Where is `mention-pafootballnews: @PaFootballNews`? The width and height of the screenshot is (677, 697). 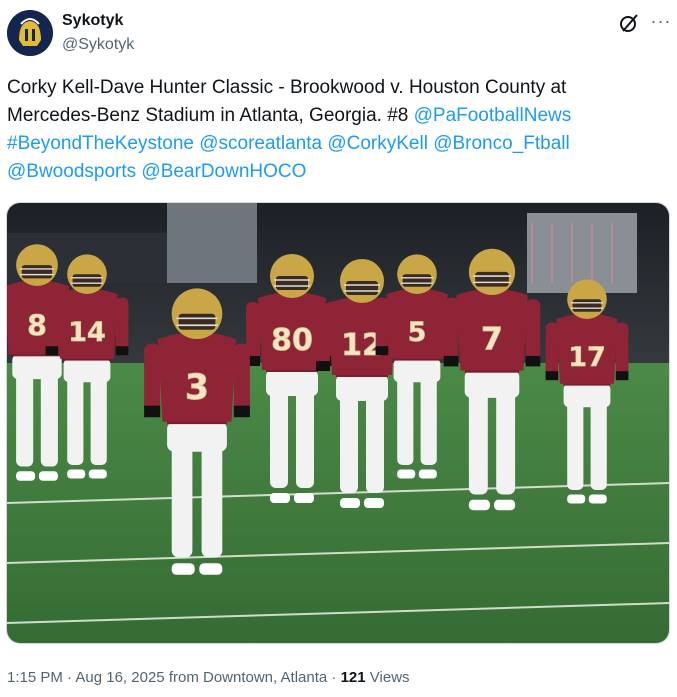 mention-pafootballnews: @PaFootballNews is located at coordinates (493, 115).